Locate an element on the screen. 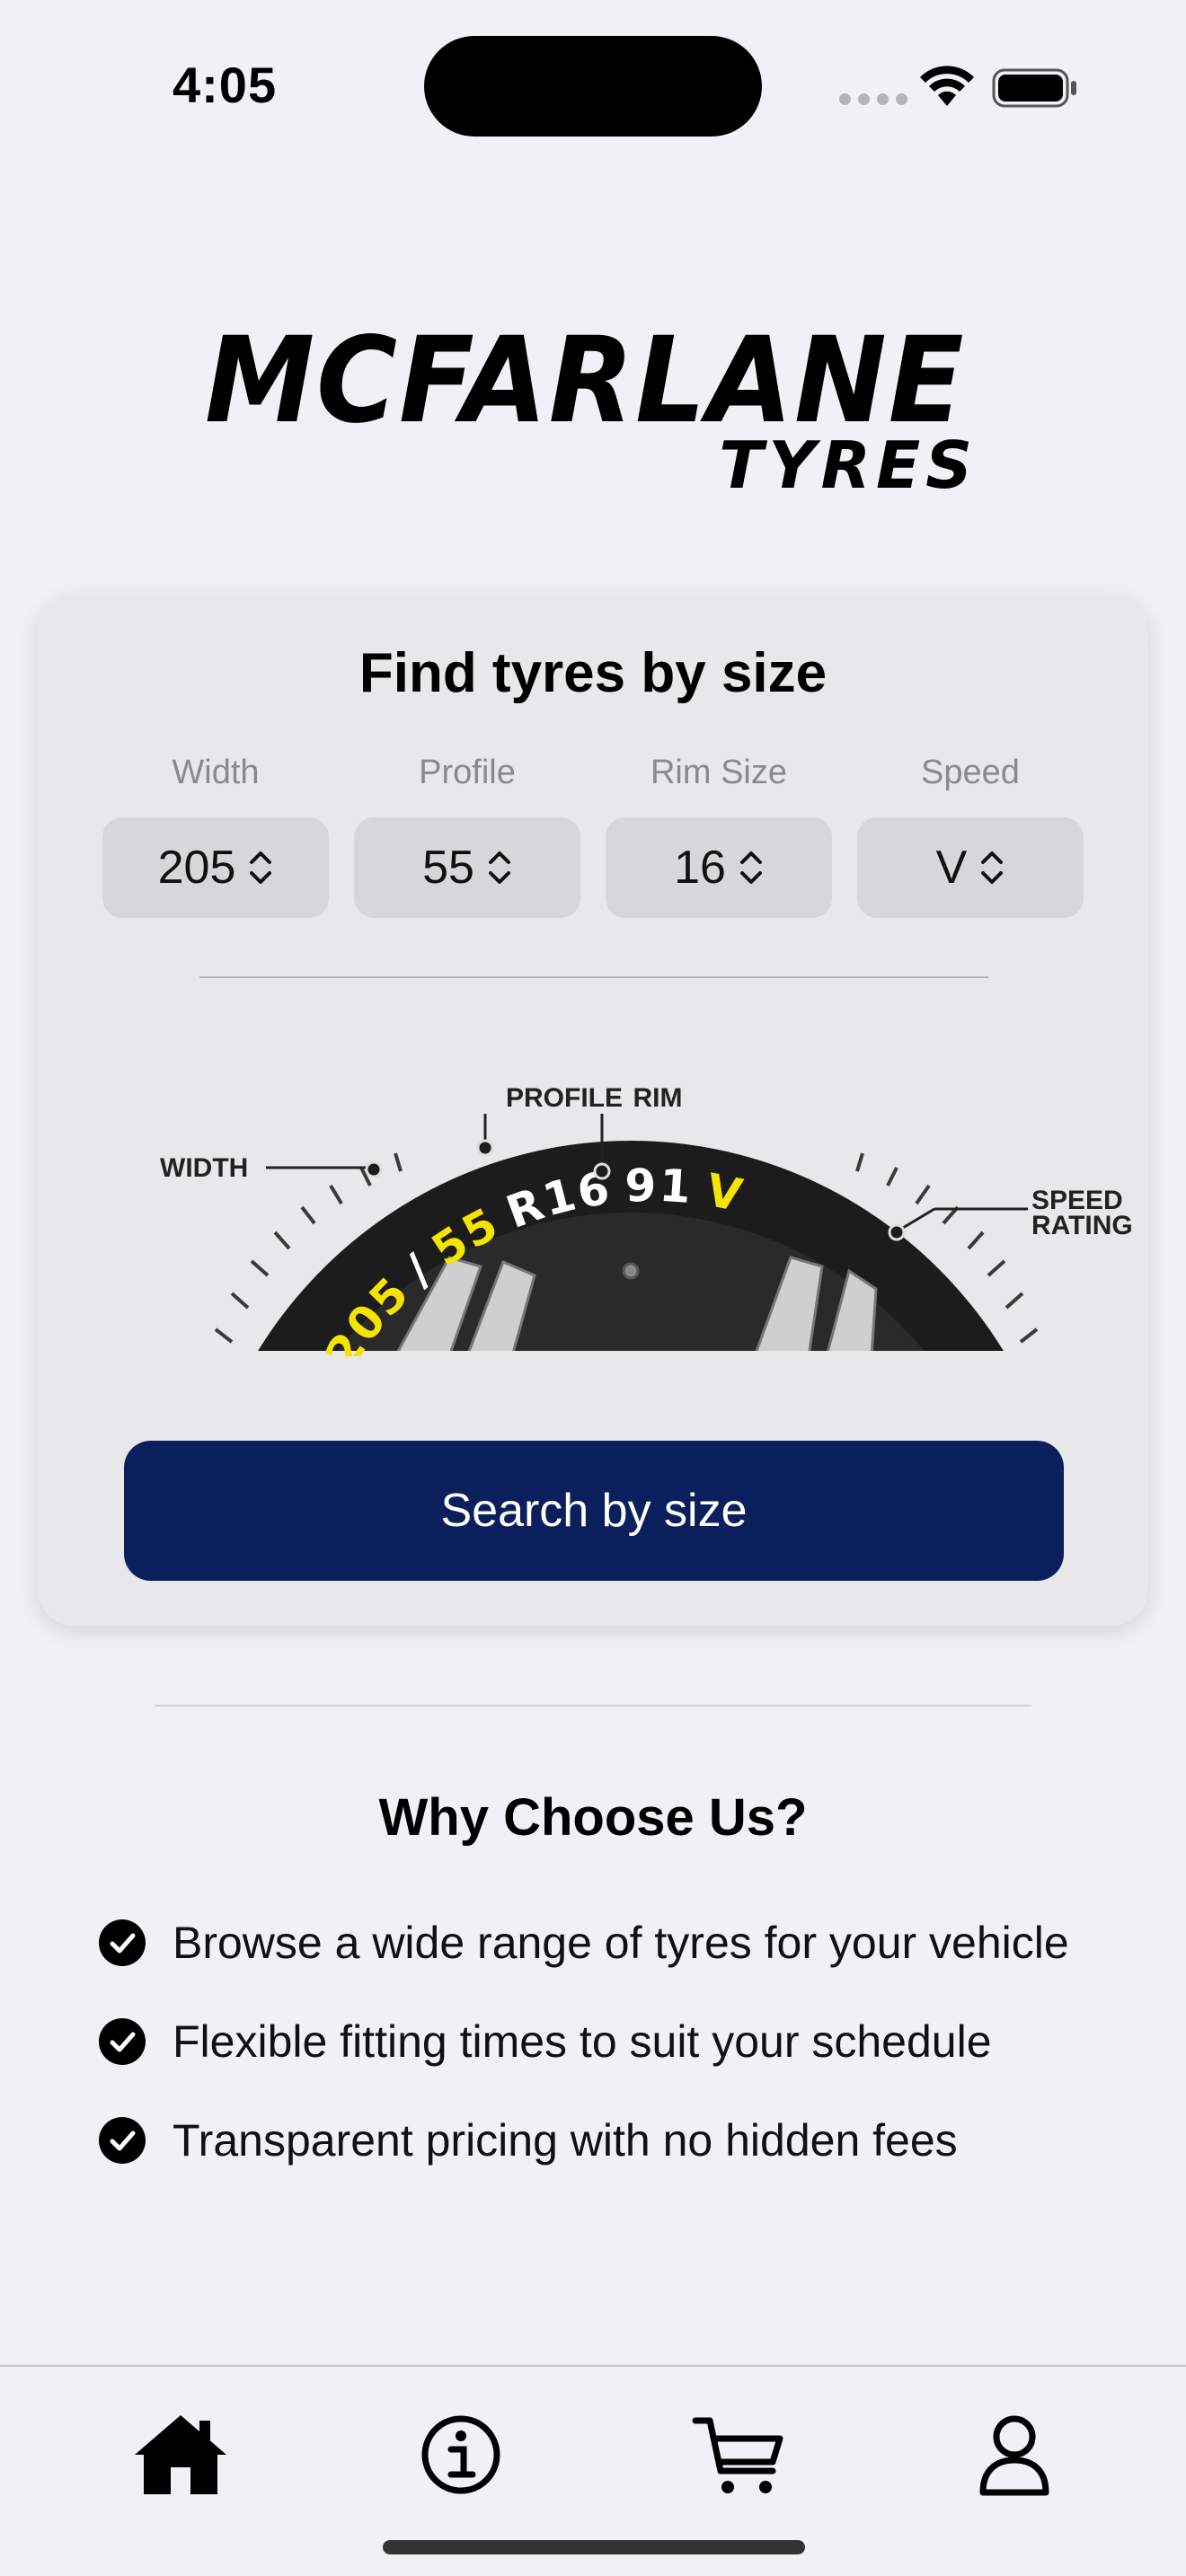 The width and height of the screenshot is (1186, 2576). size-selectors: Width 205 Profile 55 Rim Size 16 Speed V is located at coordinates (593, 833).